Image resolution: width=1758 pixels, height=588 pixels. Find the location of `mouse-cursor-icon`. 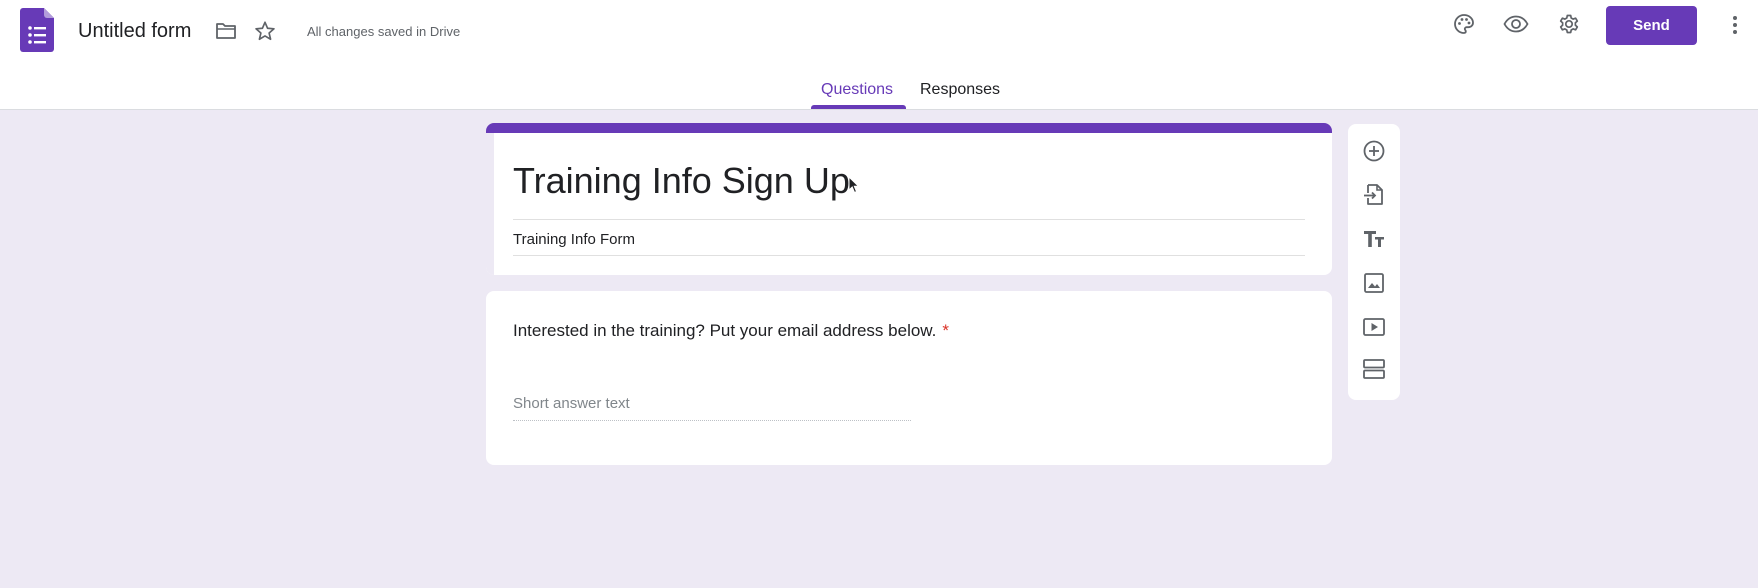

mouse-cursor-icon is located at coordinates (854, 184).